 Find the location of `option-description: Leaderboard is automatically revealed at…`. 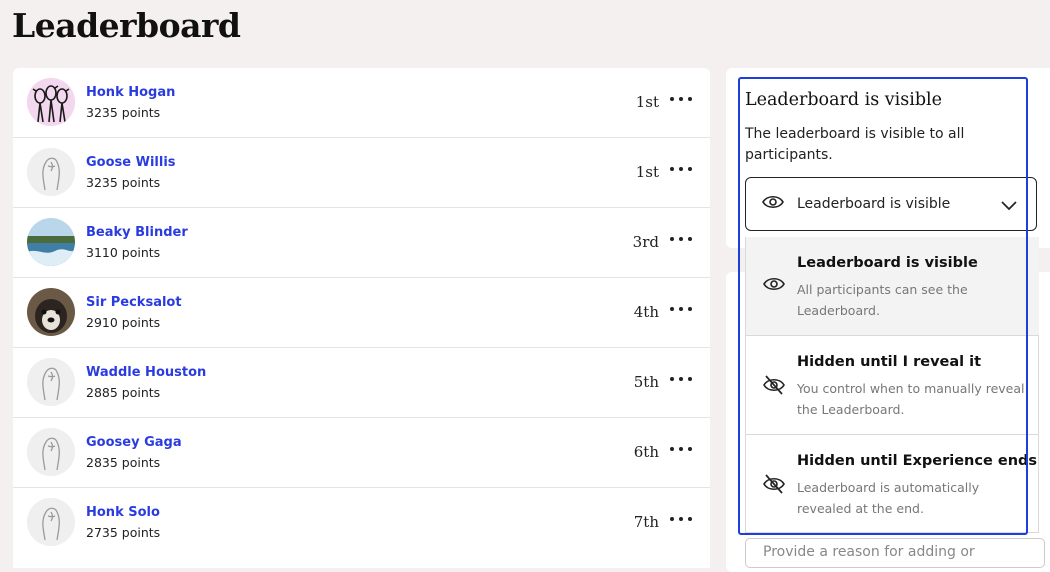

option-description: Leaderboard is automatically revealed at… is located at coordinates (888, 498).